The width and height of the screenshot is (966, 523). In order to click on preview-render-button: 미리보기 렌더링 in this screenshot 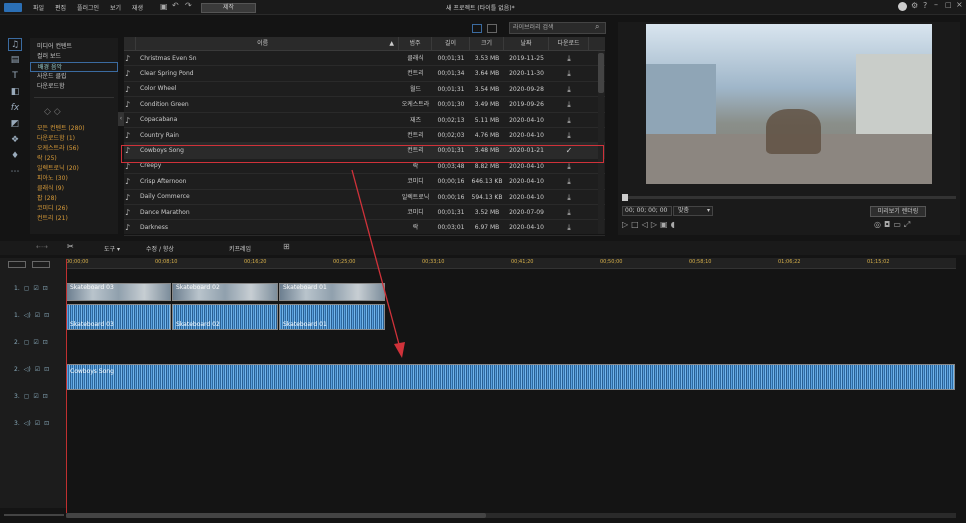, I will do `click(898, 211)`.